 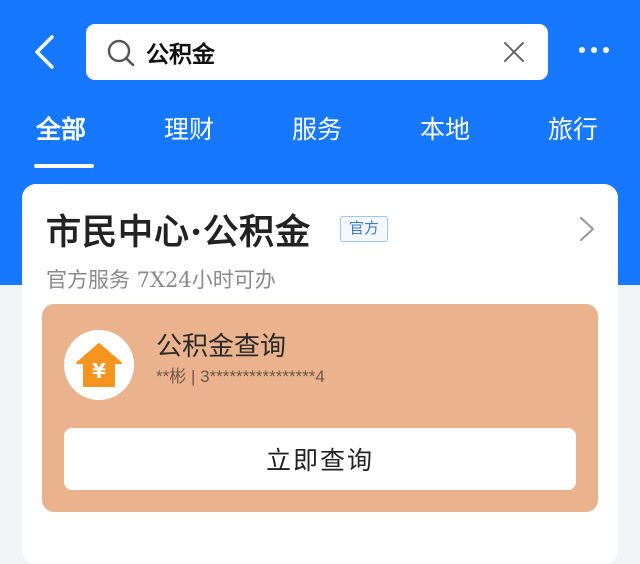 I want to click on tab-finance: 理财, so click(x=189, y=130).